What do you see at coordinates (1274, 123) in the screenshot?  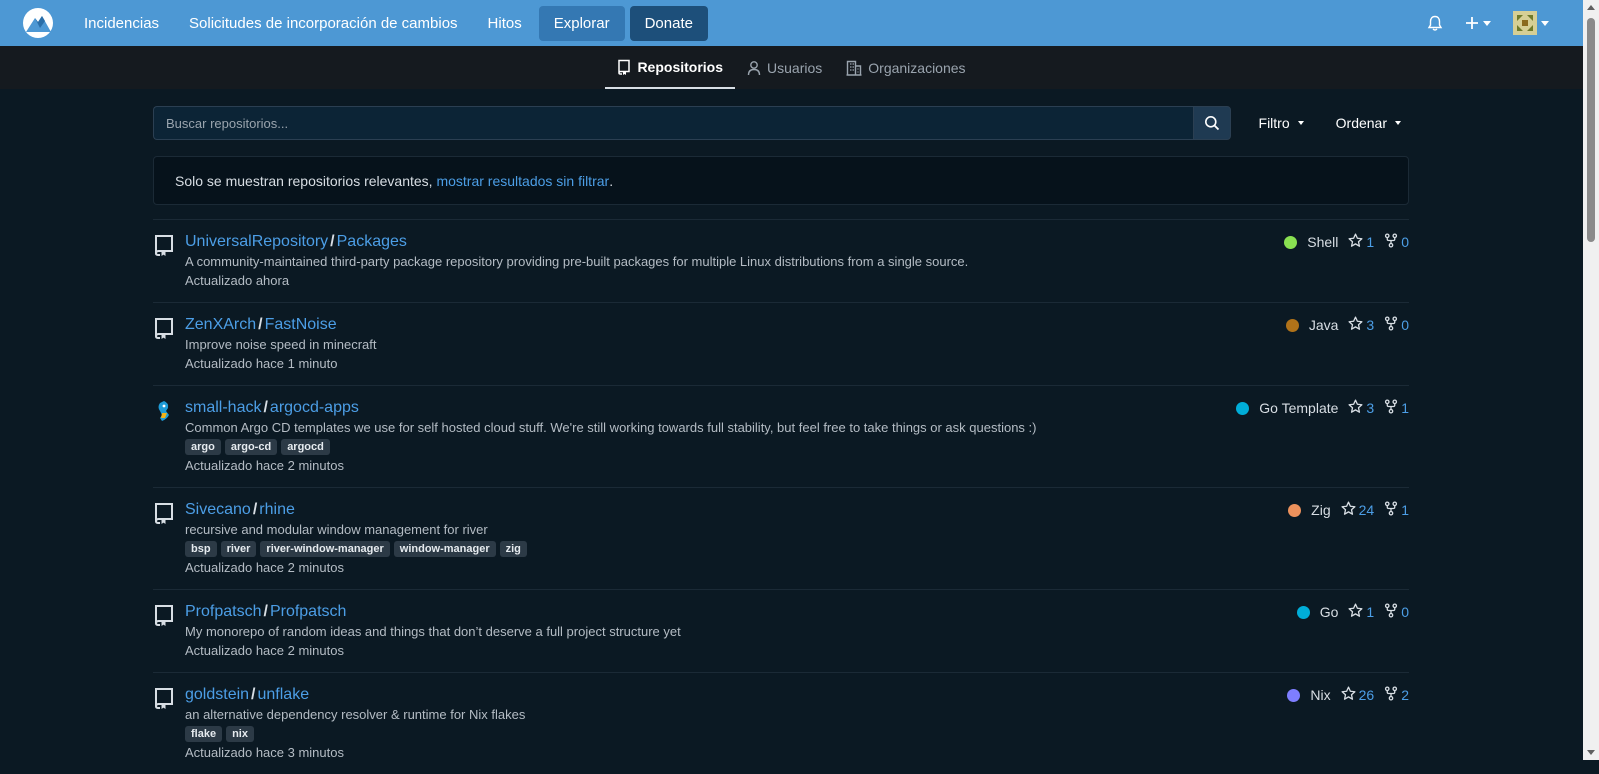 I see `filter-label: Filtro` at bounding box center [1274, 123].